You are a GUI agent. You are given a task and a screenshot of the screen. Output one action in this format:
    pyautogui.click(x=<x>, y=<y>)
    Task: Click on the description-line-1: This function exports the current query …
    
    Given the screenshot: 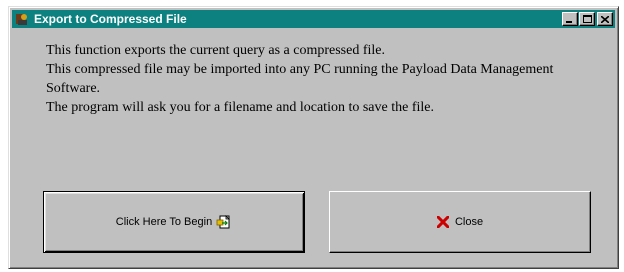 What is the action you would take?
    pyautogui.click(x=216, y=50)
    